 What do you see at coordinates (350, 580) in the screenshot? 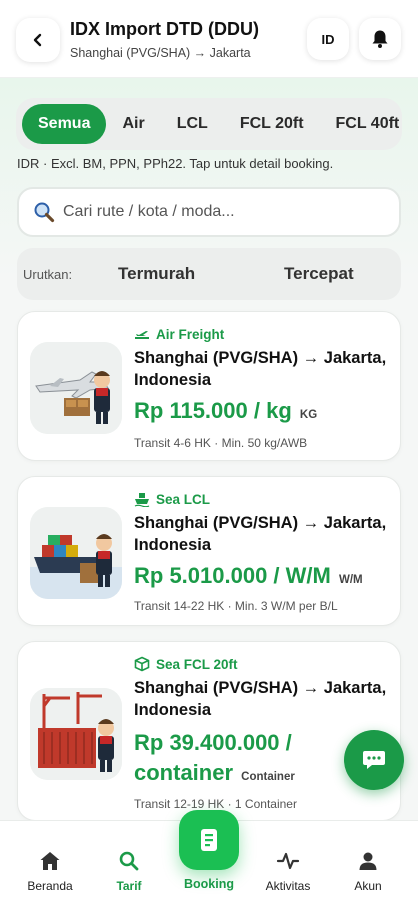
I see `price-unit: W/M` at bounding box center [350, 580].